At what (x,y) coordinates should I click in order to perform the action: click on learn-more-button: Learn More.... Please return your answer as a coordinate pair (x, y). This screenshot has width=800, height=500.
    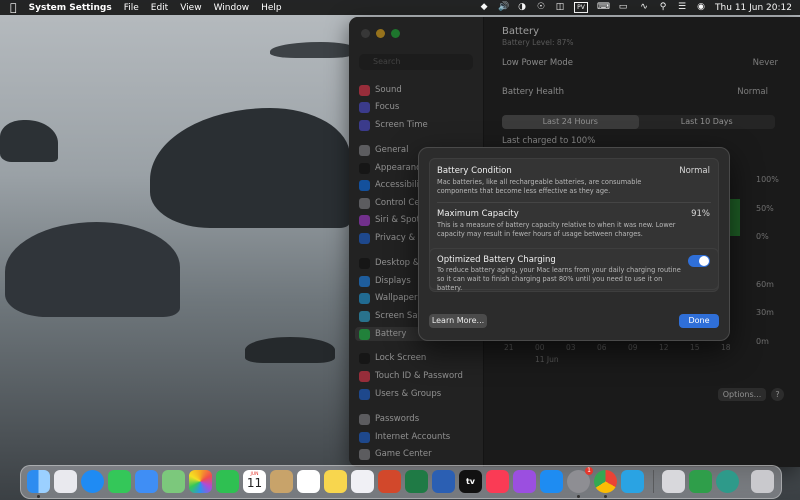
    Looking at the image, I should click on (458, 321).